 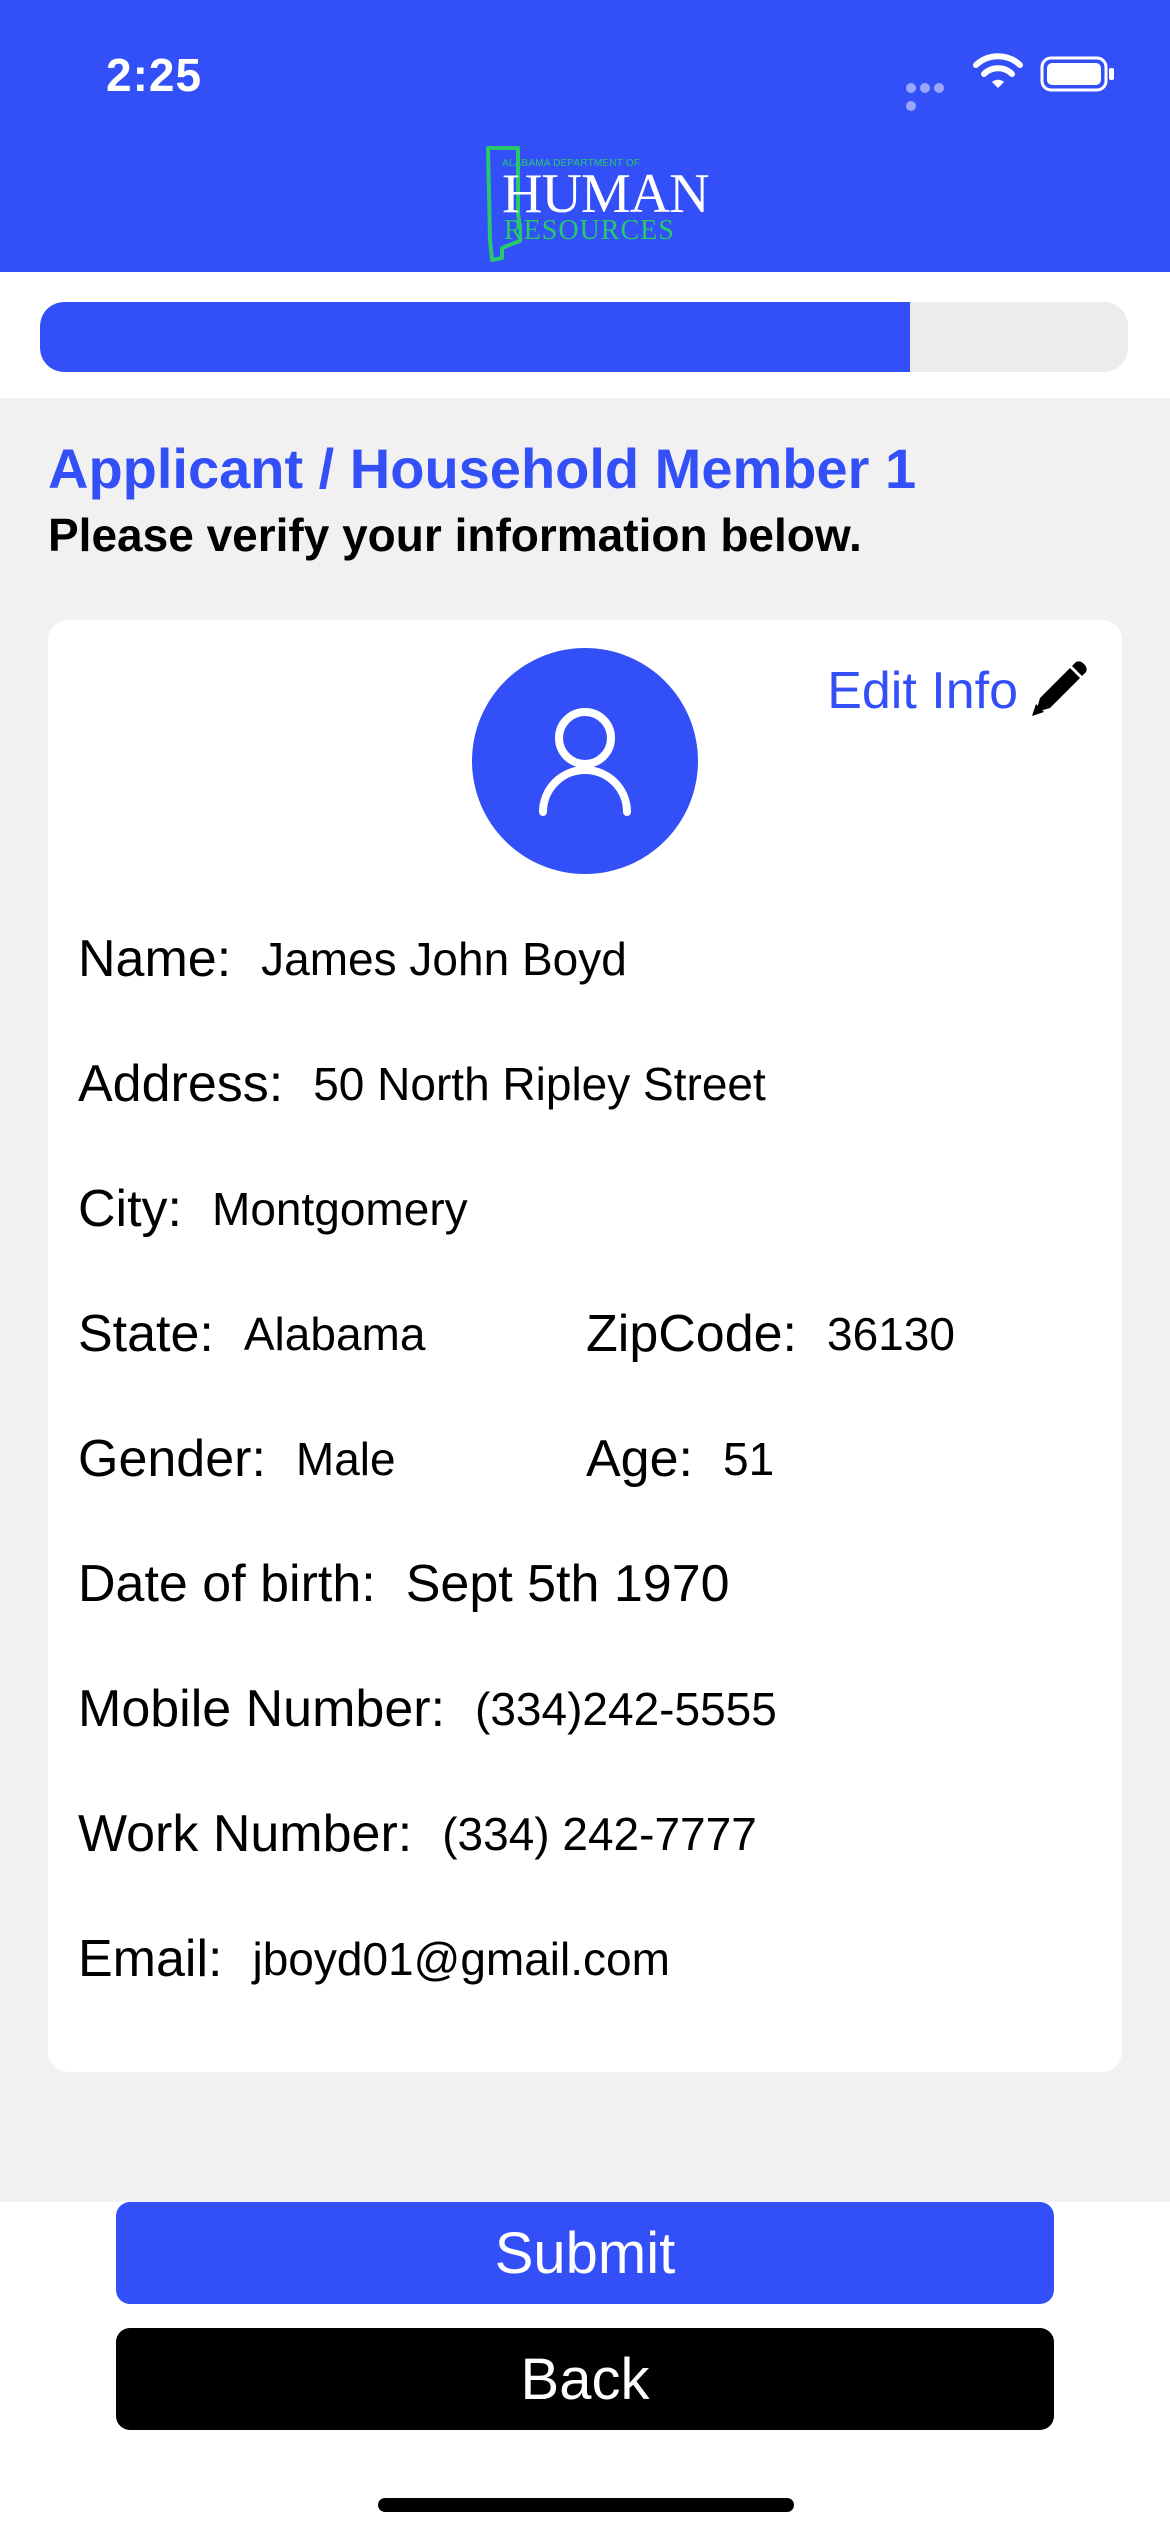 I want to click on field-state: State: Alabama, so click(x=251, y=1334).